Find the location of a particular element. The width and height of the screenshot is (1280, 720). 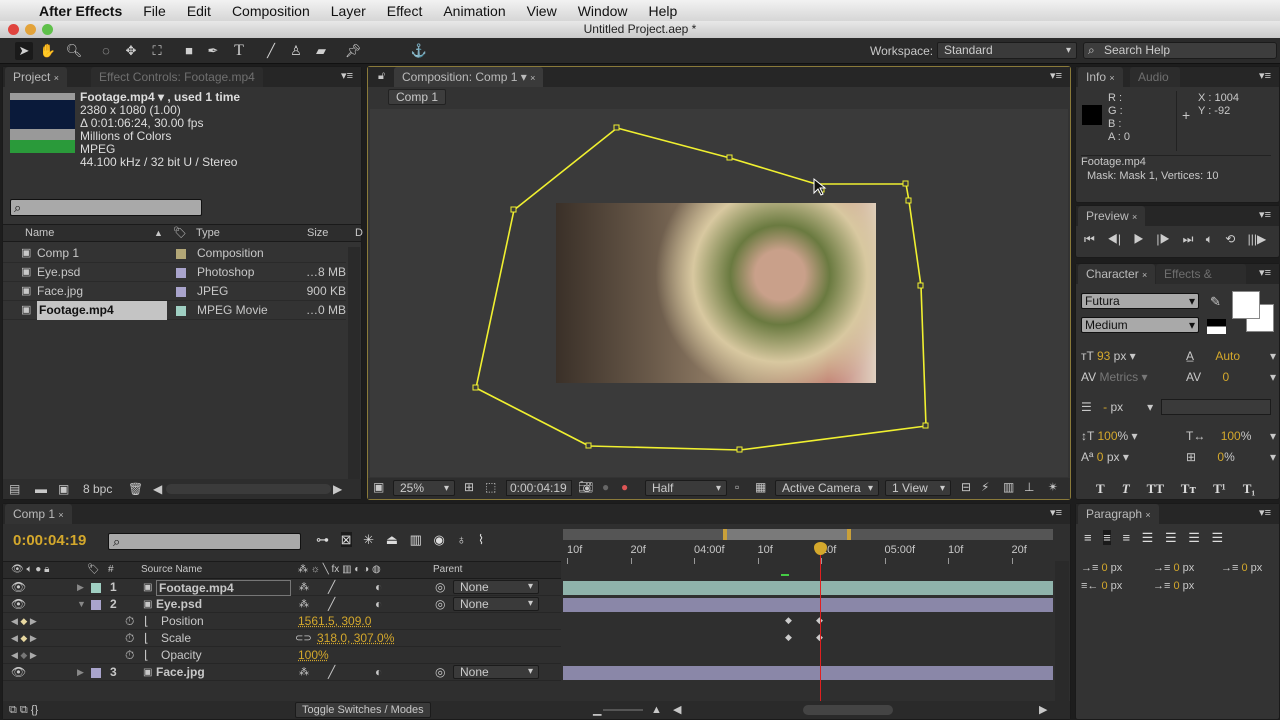

magnification-dropdown: 25% is located at coordinates (424, 488).